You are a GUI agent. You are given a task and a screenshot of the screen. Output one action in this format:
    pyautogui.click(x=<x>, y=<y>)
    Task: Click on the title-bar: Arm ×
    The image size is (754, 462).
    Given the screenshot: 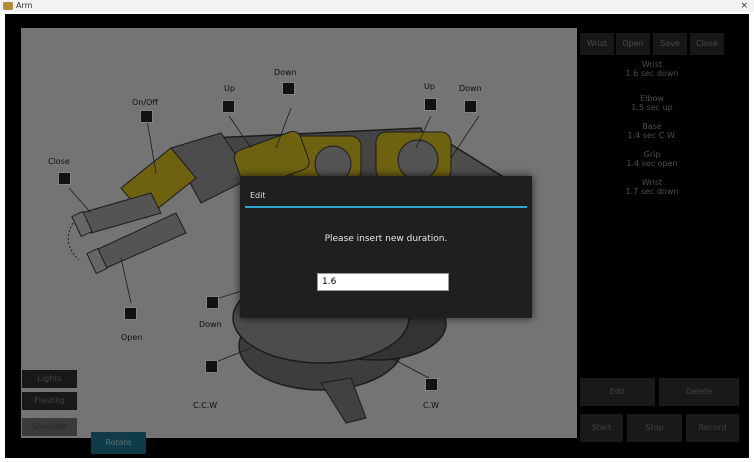 What is the action you would take?
    pyautogui.click(x=377, y=6)
    